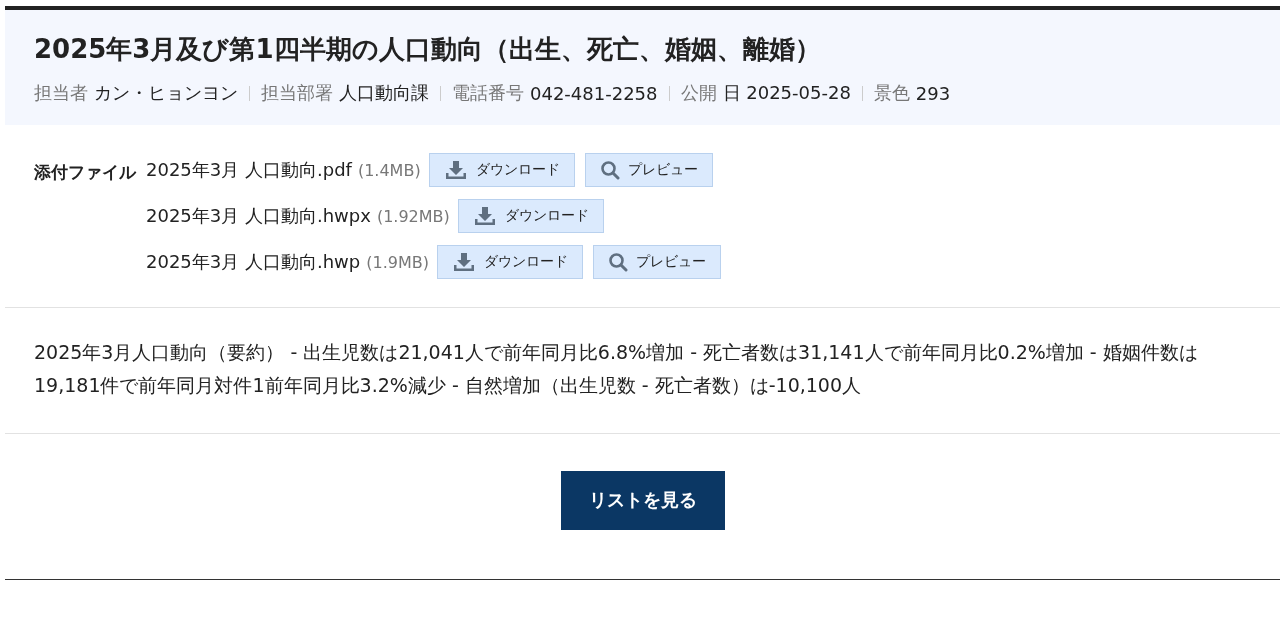 Image resolution: width=1285 pixels, height=619 pixels. Describe the element at coordinates (86, 172) in the screenshot. I see `attachments-label: 添付ファイル` at that location.